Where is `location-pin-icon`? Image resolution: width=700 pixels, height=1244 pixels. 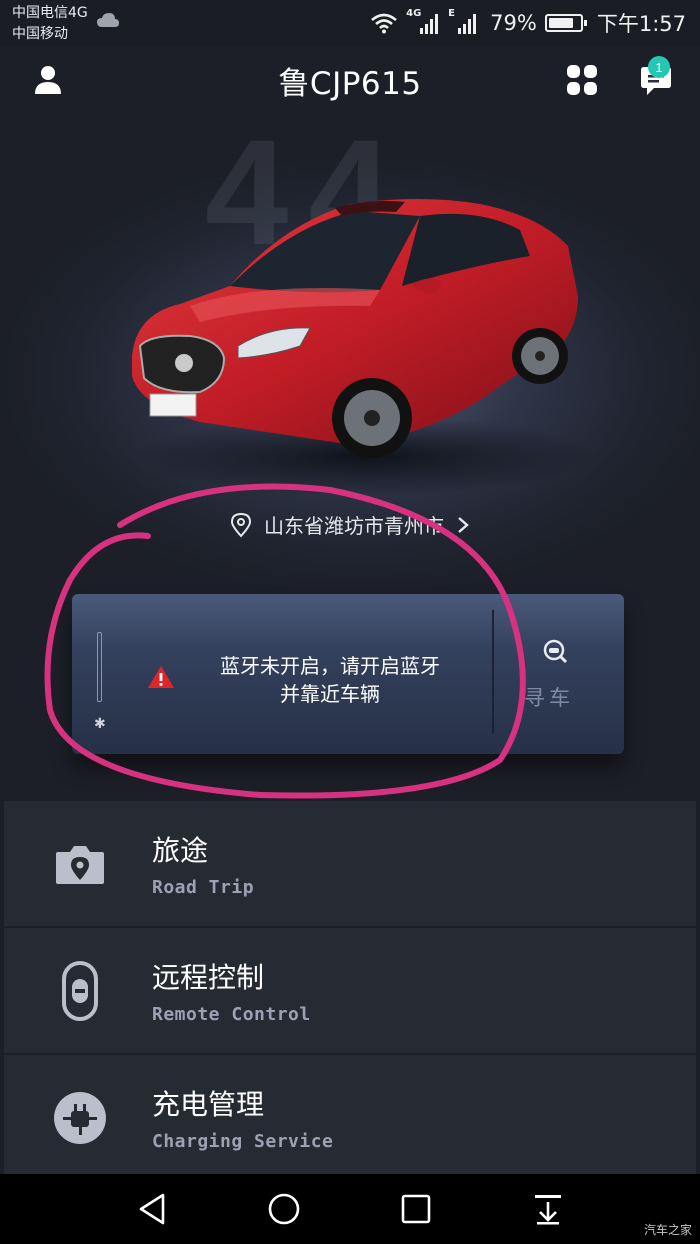
location-pin-icon is located at coordinates (241, 524).